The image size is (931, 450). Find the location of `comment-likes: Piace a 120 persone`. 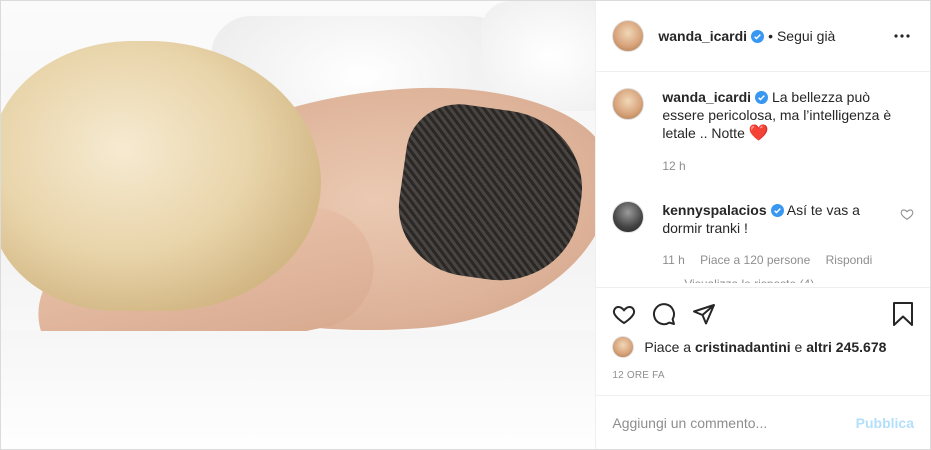

comment-likes: Piace a 120 persone is located at coordinates (755, 260).